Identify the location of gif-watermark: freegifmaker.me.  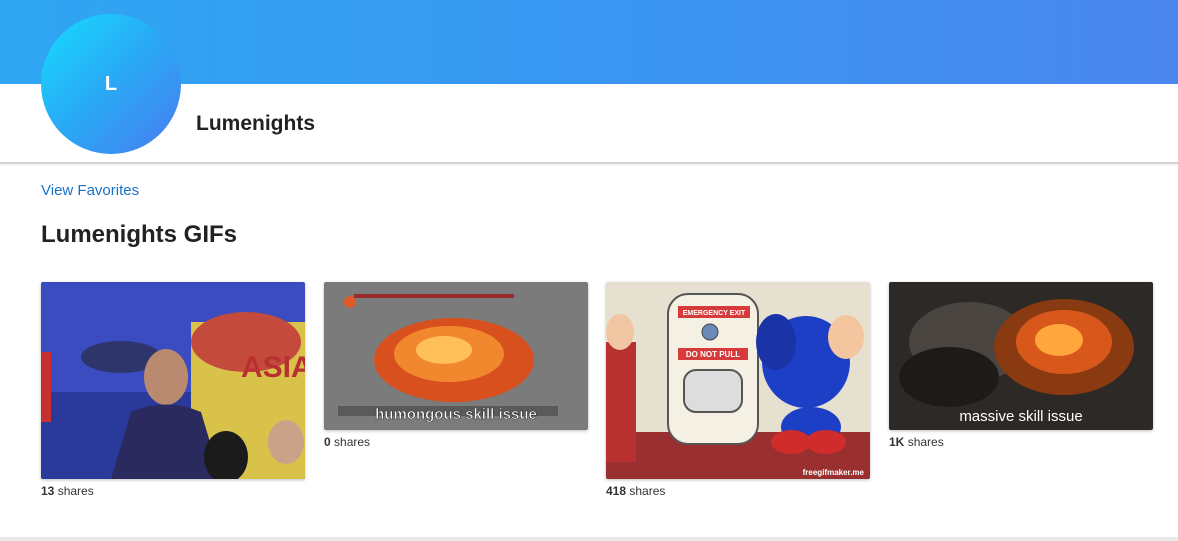
(834, 472).